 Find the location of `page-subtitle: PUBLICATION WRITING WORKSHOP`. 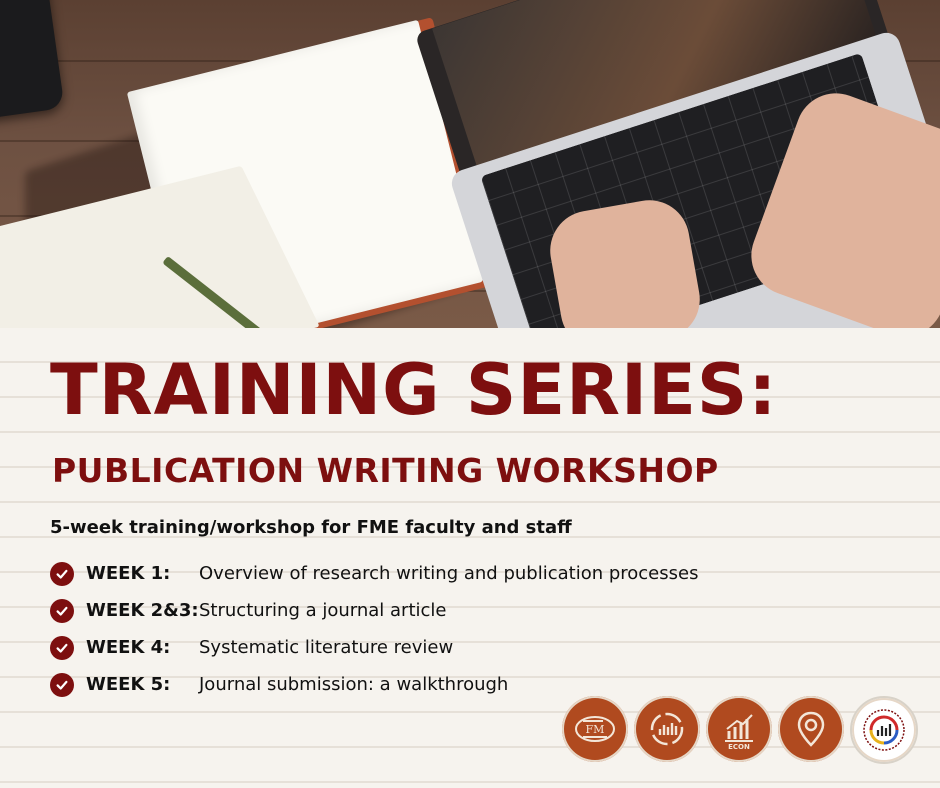

page-subtitle: PUBLICATION WRITING WORKSHOP is located at coordinates (385, 470).